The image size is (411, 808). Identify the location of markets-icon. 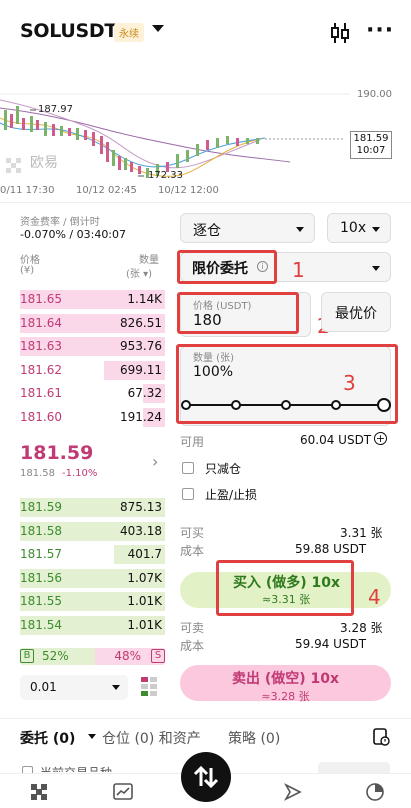
(123, 792).